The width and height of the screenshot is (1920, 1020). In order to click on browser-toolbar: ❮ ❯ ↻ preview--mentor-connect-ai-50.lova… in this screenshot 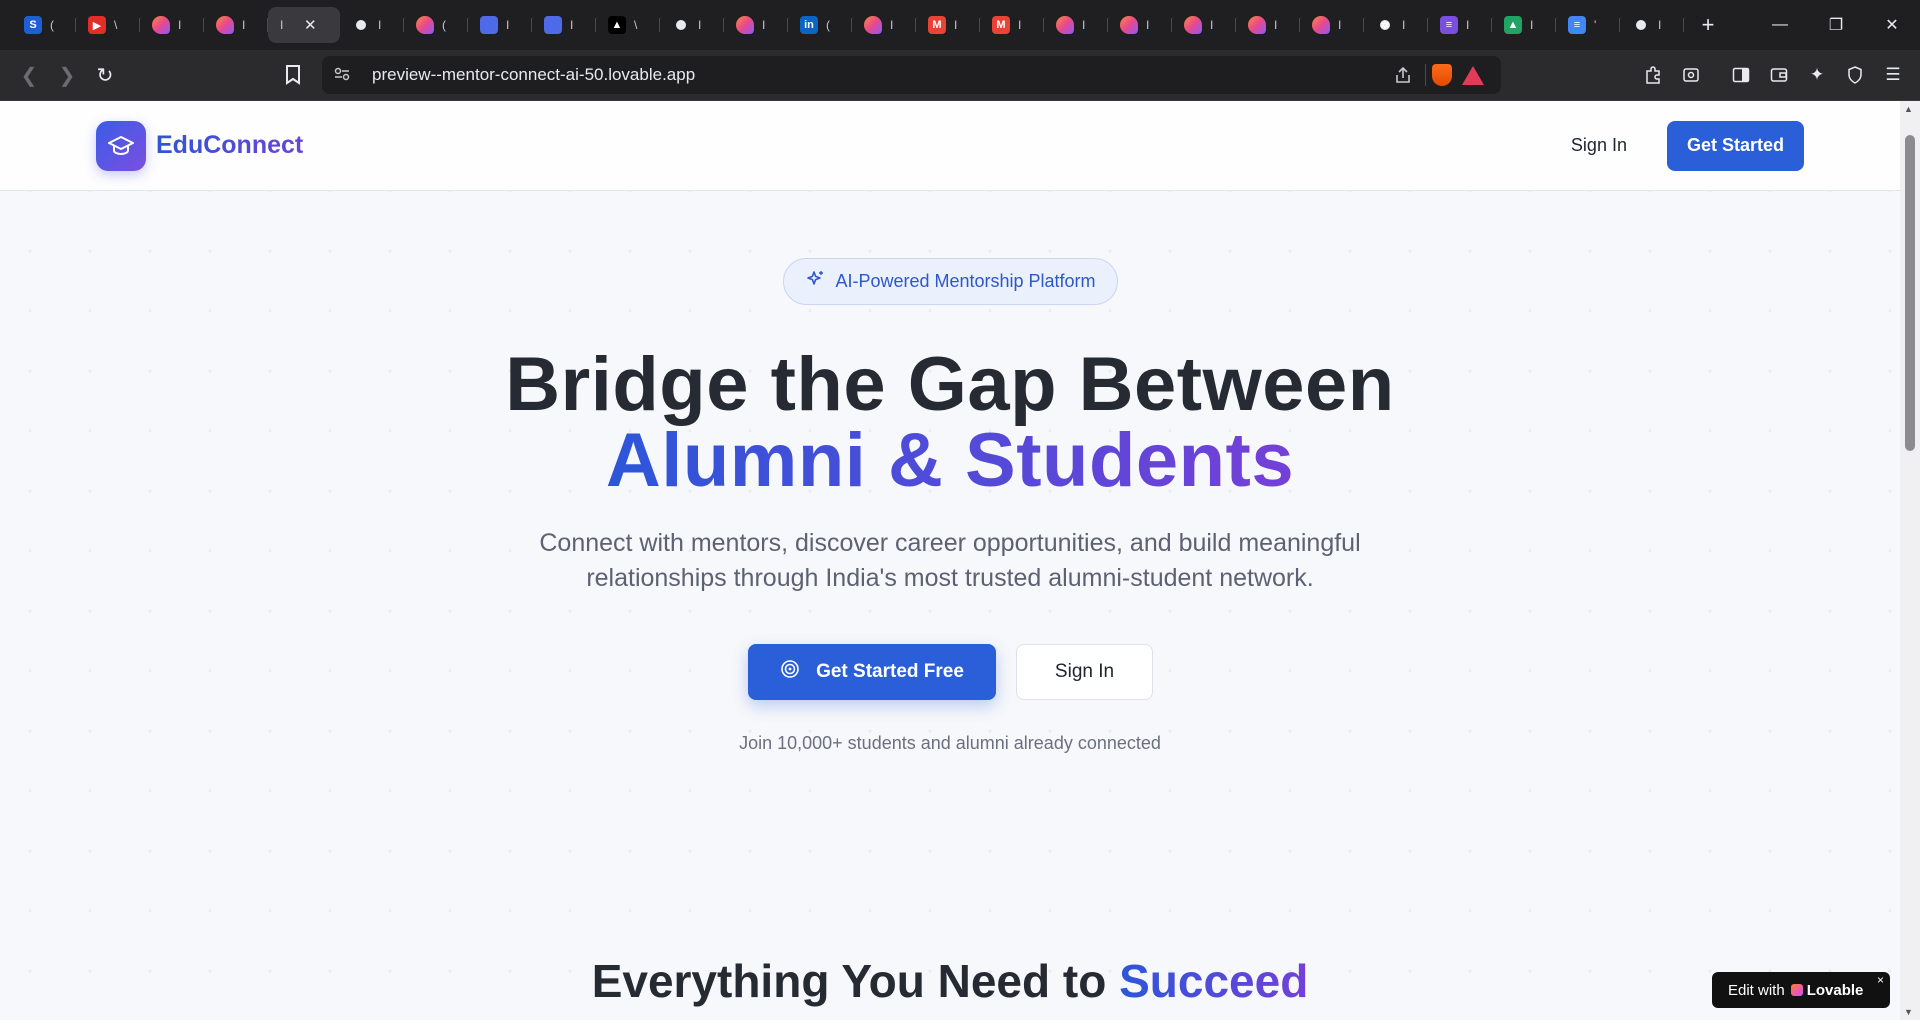, I will do `click(960, 75)`.